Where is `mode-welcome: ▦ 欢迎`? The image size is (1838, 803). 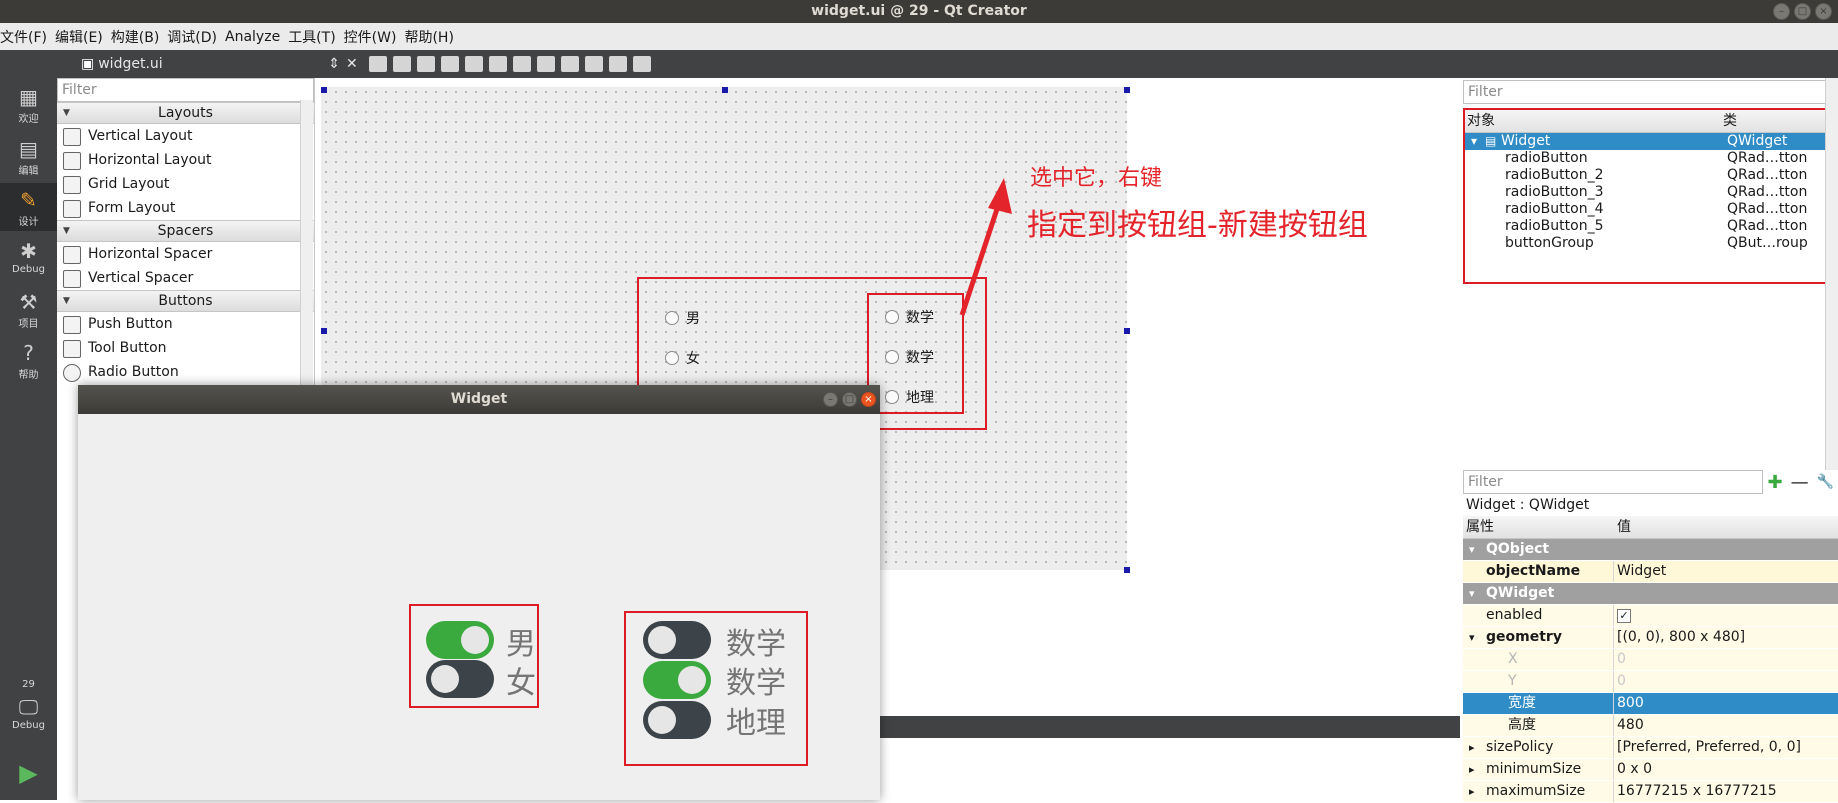 mode-welcome: ▦ 欢迎 is located at coordinates (28, 104).